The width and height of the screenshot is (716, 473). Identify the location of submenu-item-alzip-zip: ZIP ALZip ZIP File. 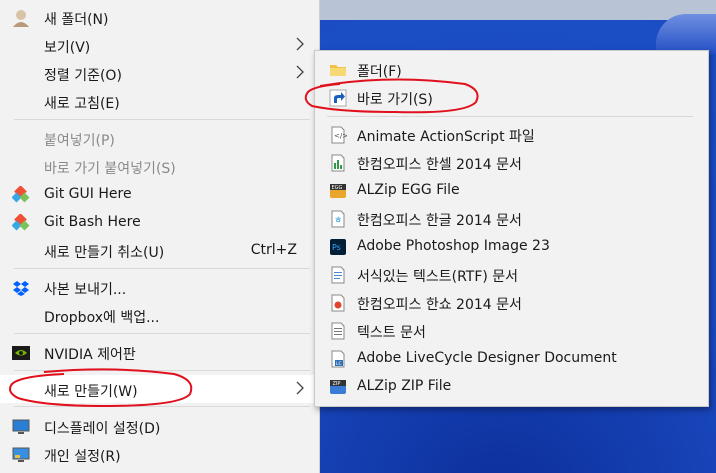
(511, 387).